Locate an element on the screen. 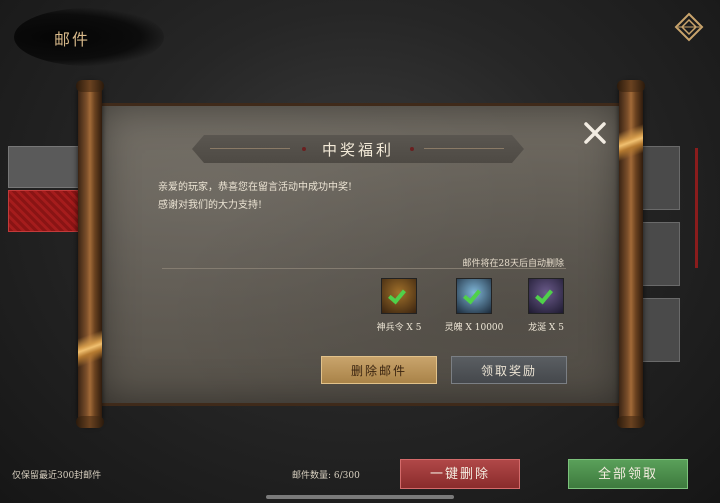 This screenshot has width=720, height=503. dragon-saliva-icon is located at coordinates (546, 296).